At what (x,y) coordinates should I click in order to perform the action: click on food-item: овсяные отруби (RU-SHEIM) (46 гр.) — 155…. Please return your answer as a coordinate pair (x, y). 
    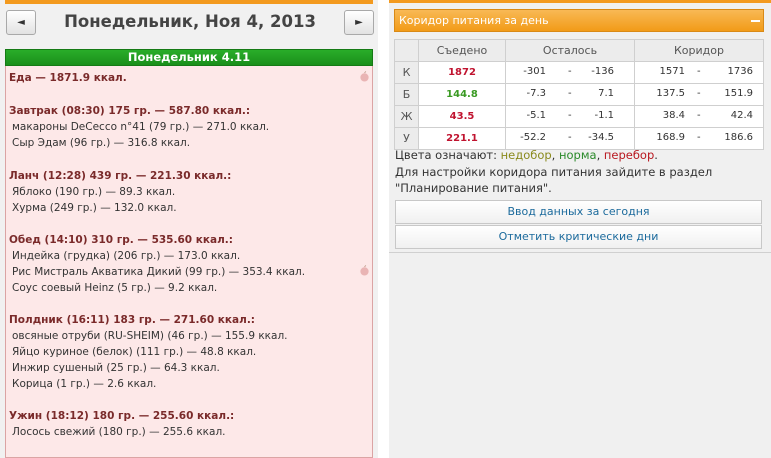
    Looking at the image, I should click on (150, 336).